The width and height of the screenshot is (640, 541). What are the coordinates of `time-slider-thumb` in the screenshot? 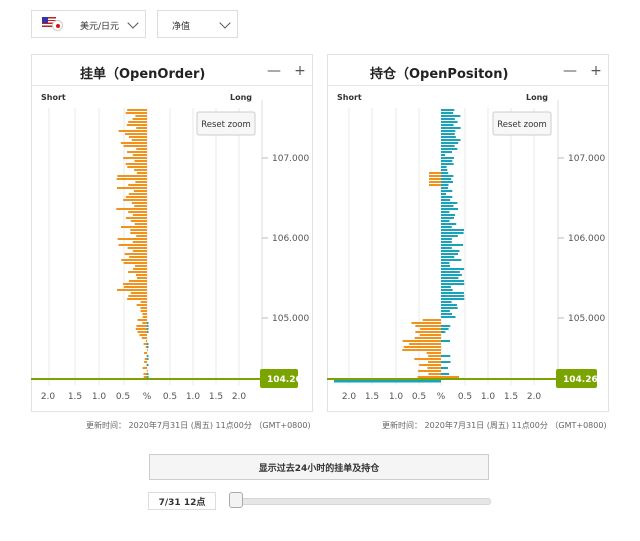 It's located at (236, 500).